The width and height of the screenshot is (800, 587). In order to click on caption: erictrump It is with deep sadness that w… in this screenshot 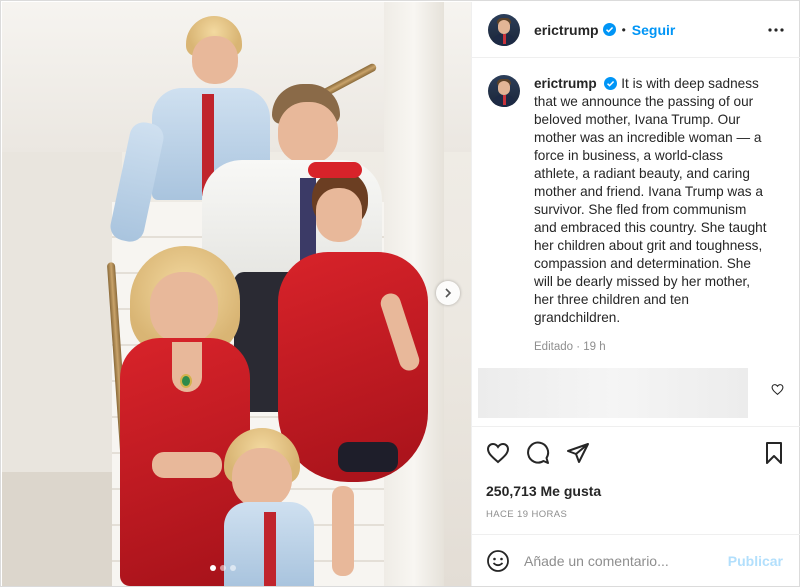, I will do `click(650, 201)`.